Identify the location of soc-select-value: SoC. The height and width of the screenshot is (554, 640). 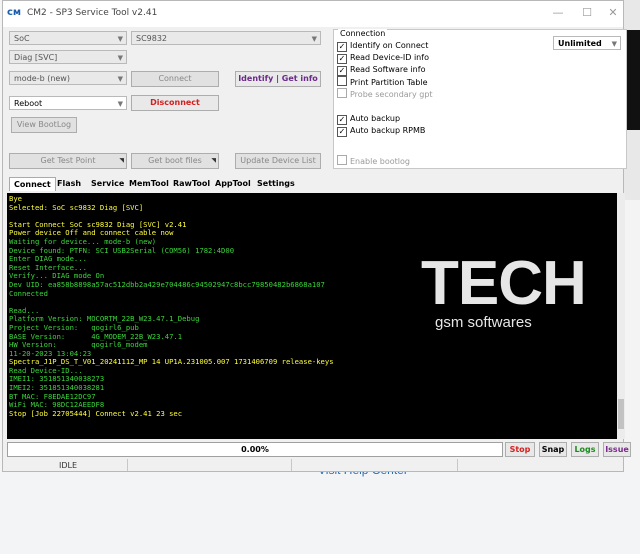
(22, 38).